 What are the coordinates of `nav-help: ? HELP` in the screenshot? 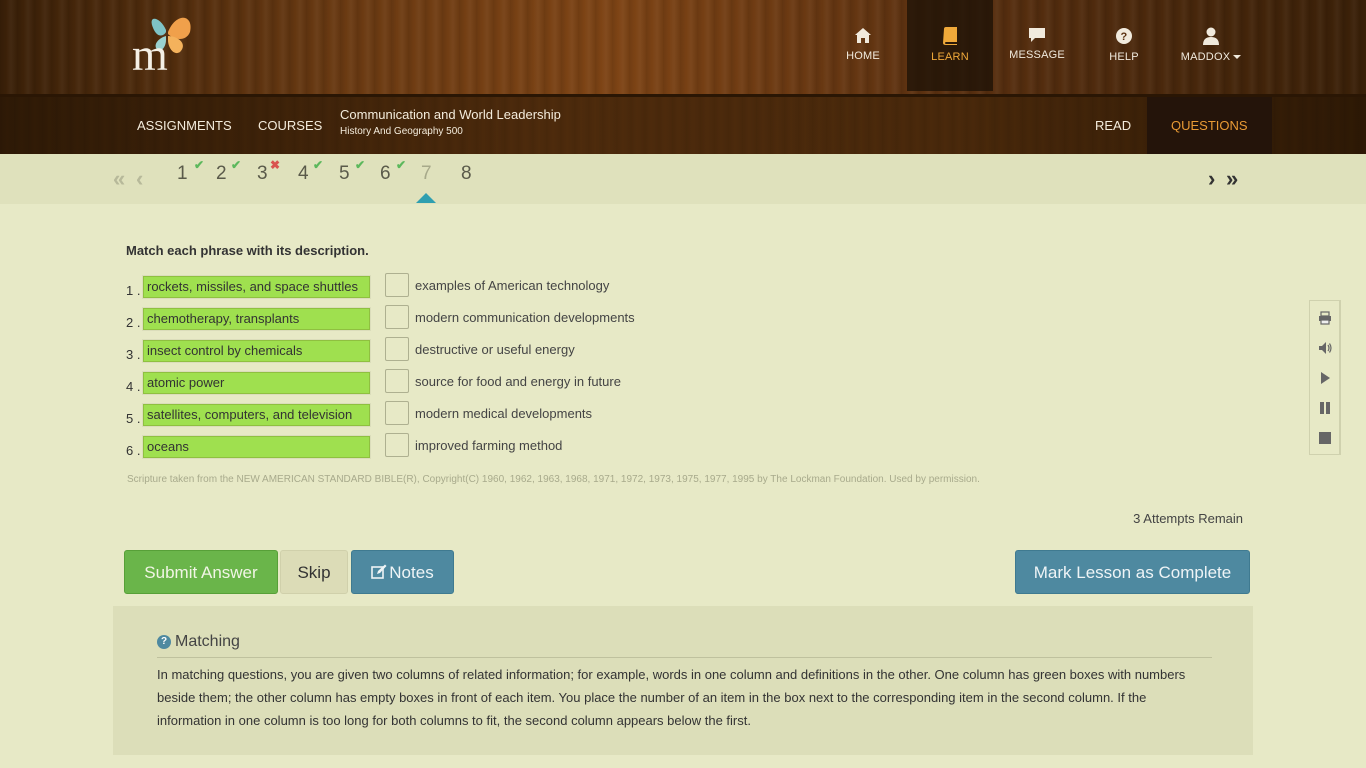 It's located at (1124, 45).